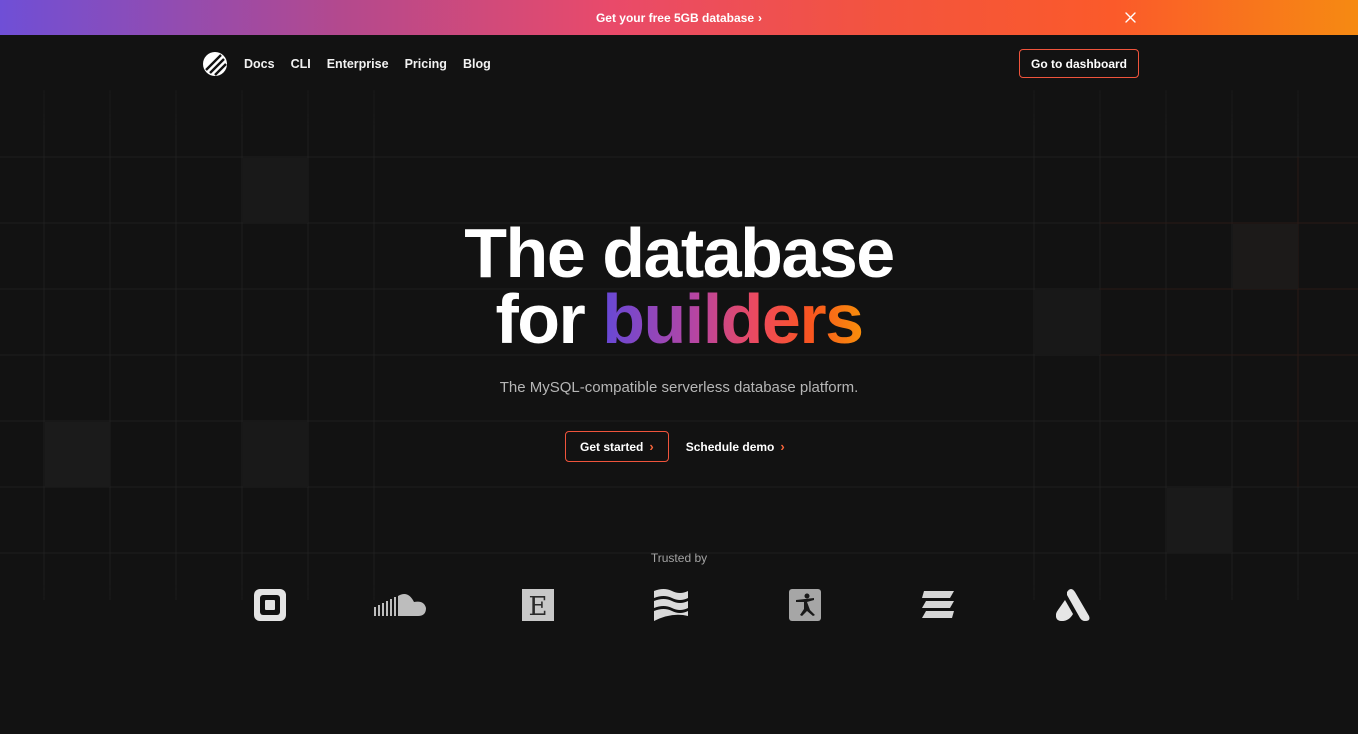  I want to click on etsy-logo-icon: E, so click(538, 605).